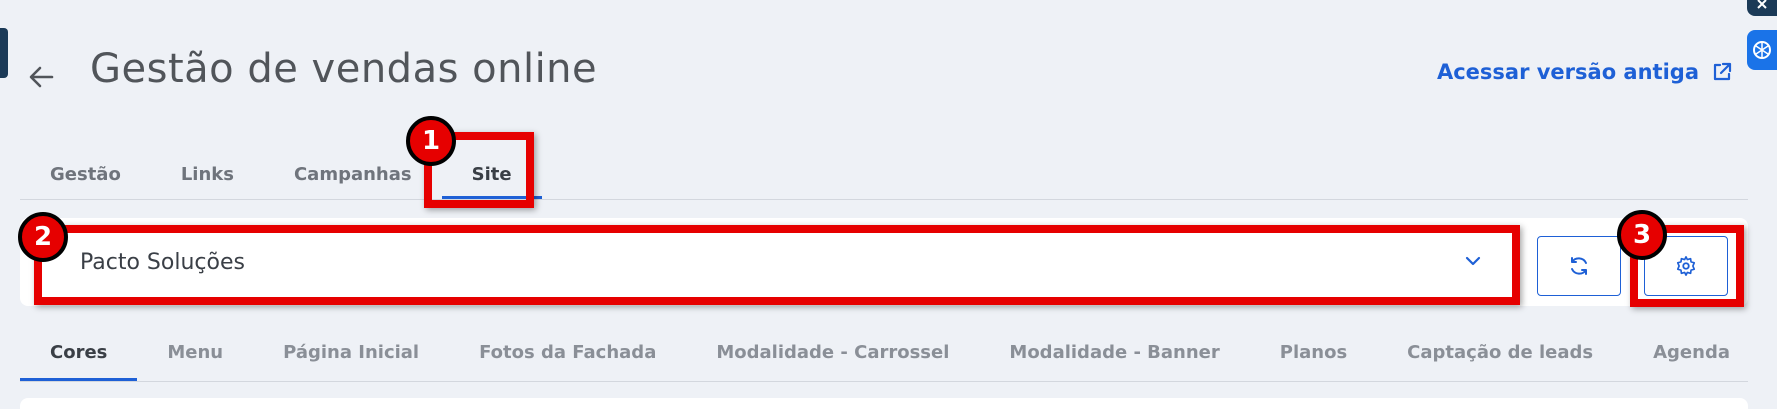 This screenshot has height=409, width=1777. Describe the element at coordinates (1567, 72) in the screenshot. I see `old-version-label: Acessar versão antiga` at that location.